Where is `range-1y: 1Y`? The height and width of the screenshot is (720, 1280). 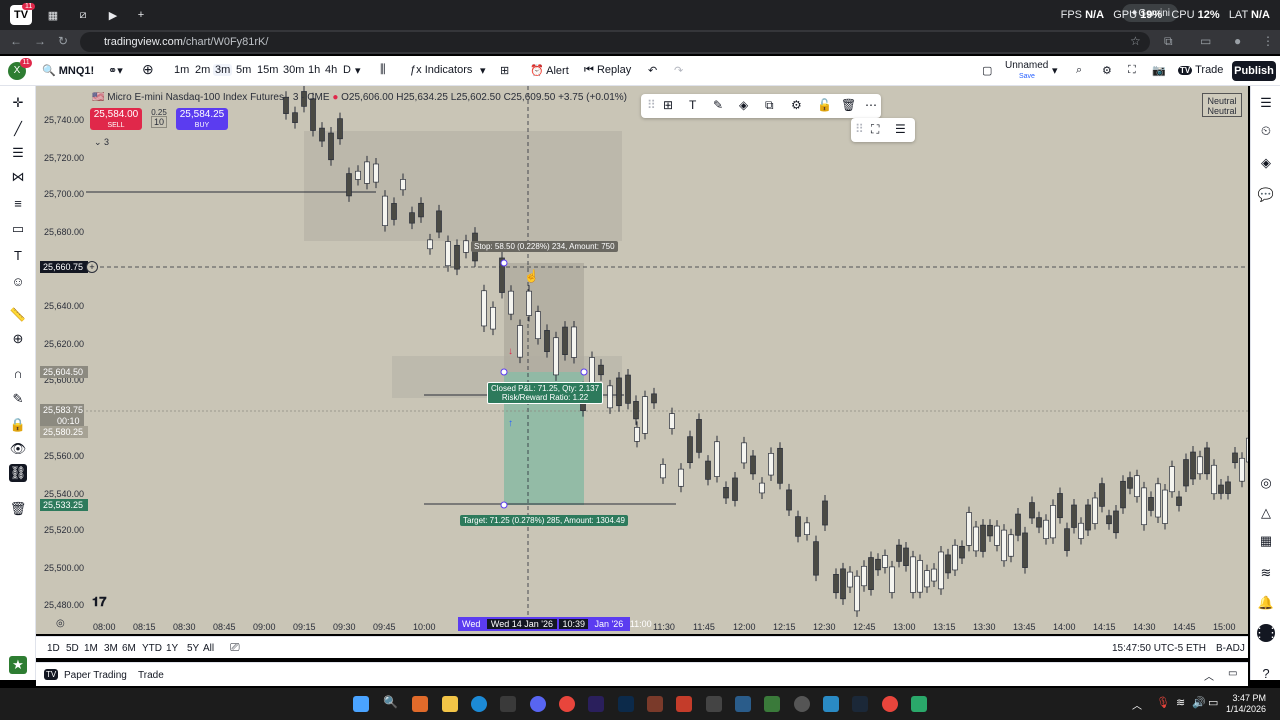 range-1y: 1Y is located at coordinates (172, 648).